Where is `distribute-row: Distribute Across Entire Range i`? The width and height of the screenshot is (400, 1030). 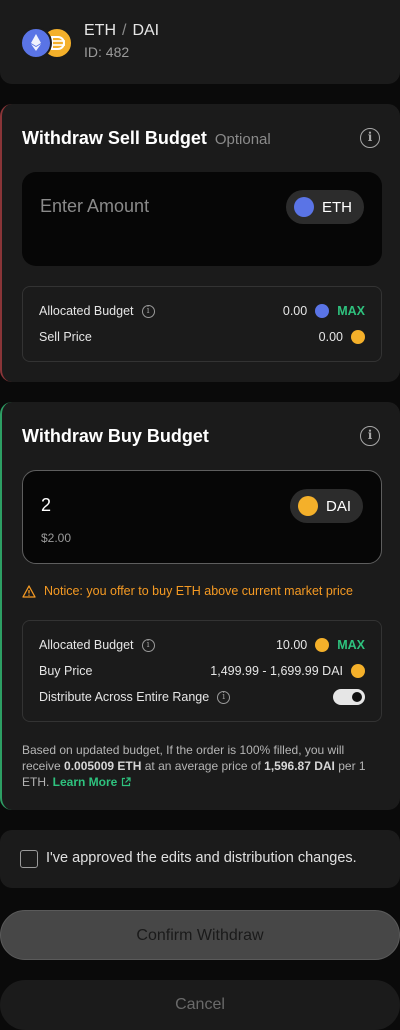 distribute-row: Distribute Across Entire Range i is located at coordinates (202, 697).